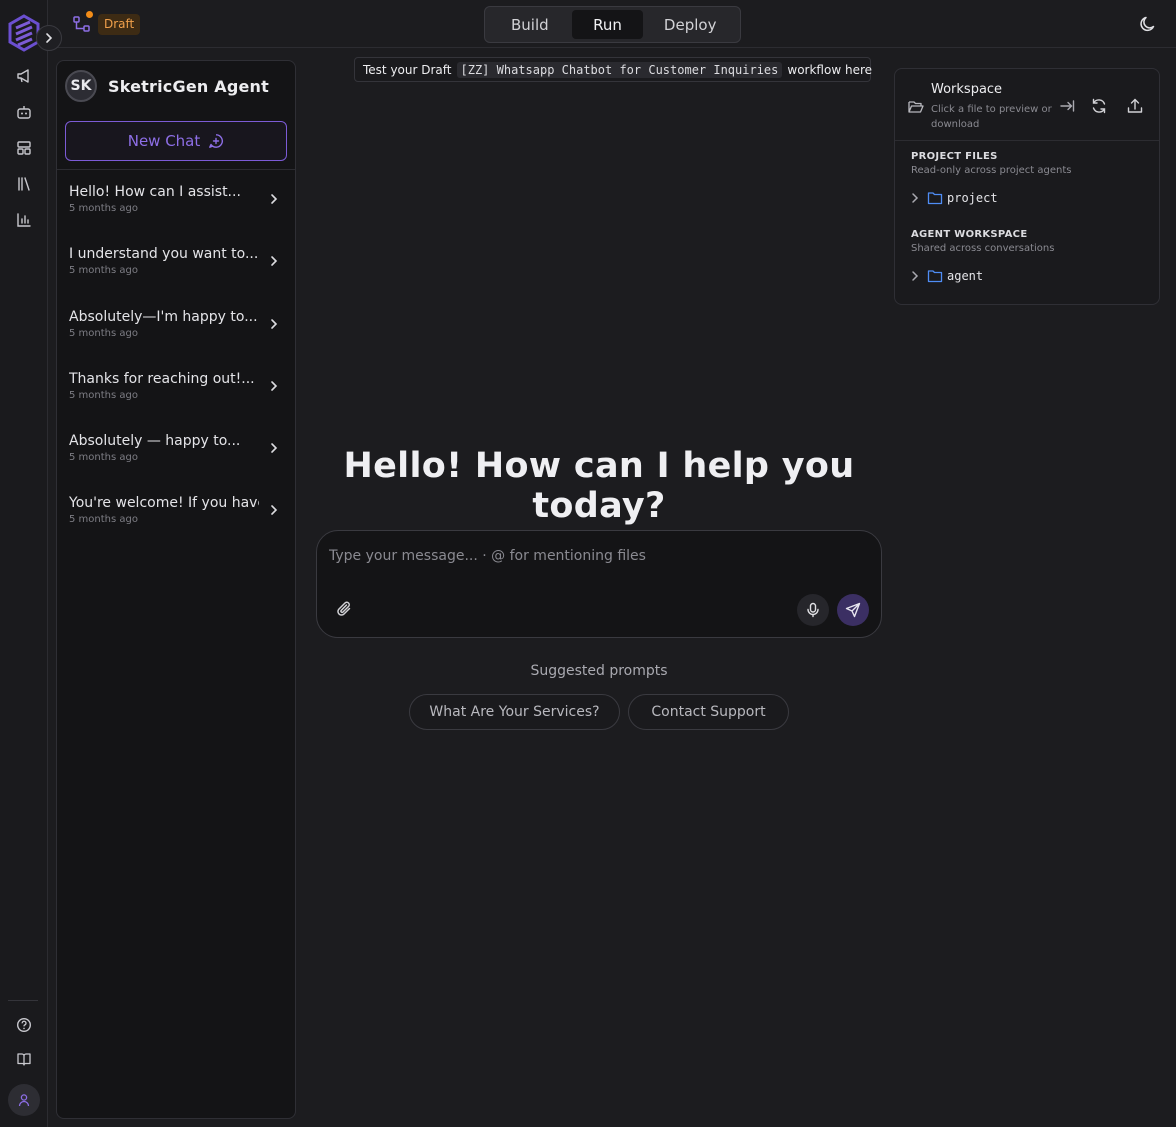 The image size is (1176, 1127). I want to click on user-avatar, so click(24, 1100).